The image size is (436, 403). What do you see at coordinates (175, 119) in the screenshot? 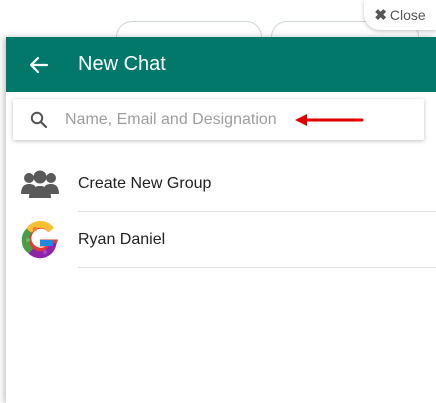
I see `search-input` at bounding box center [175, 119].